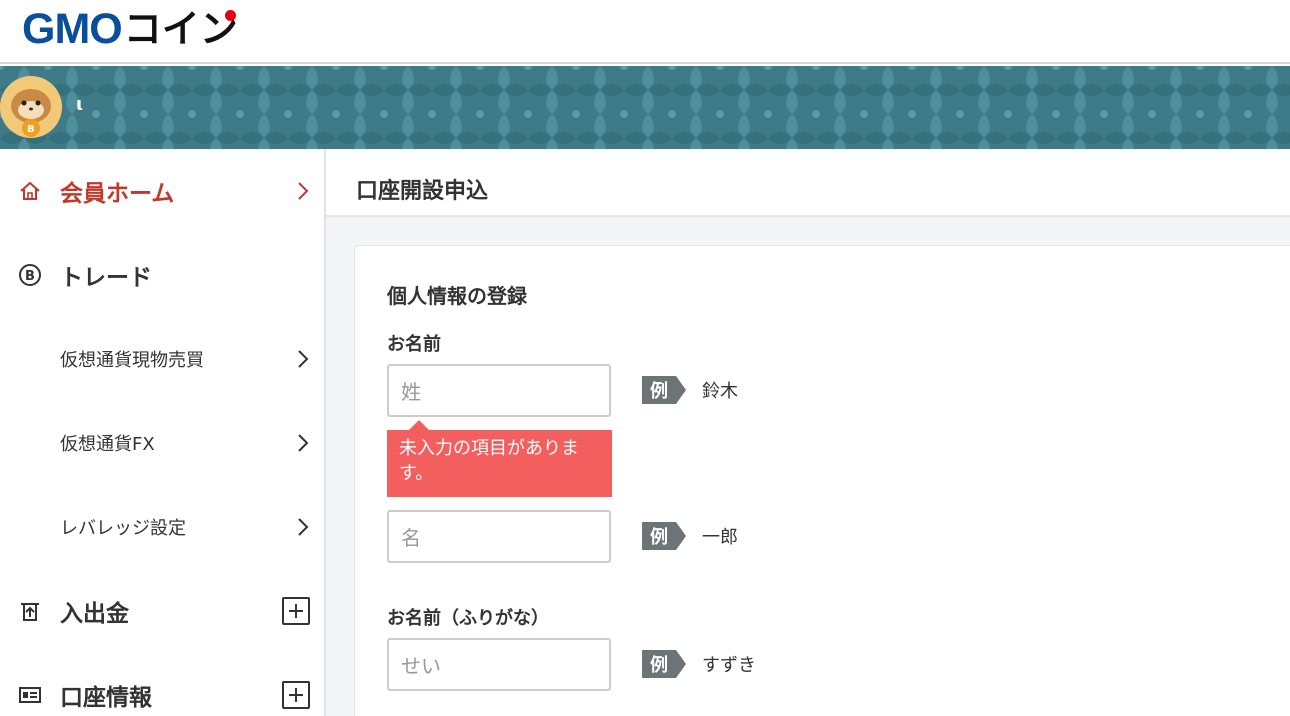 Image resolution: width=1290 pixels, height=716 pixels. What do you see at coordinates (230, 15) in the screenshot?
I see `logo-red-dot` at bounding box center [230, 15].